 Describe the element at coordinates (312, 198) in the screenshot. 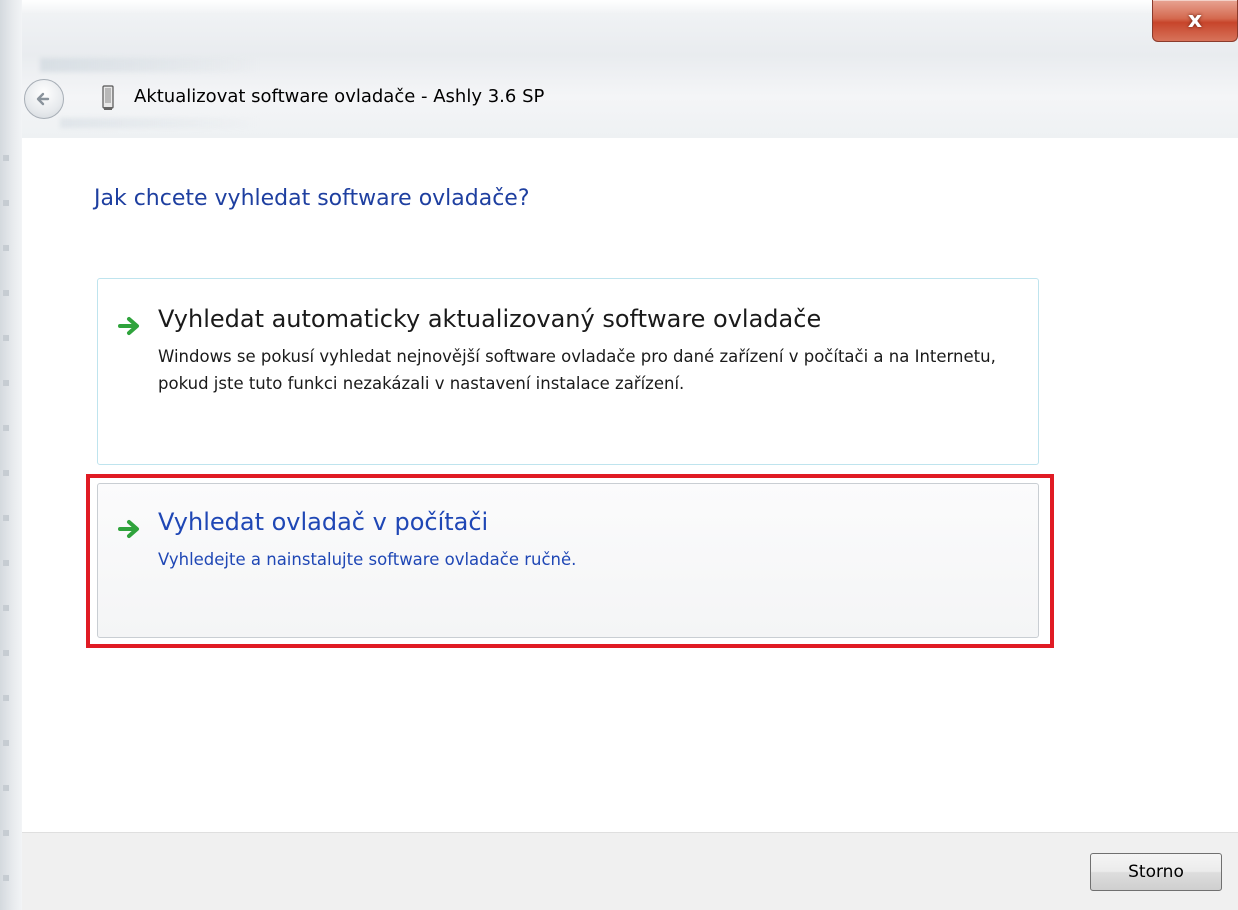

I see `page-heading: Jak chcete vyhledat software ovladače?` at that location.